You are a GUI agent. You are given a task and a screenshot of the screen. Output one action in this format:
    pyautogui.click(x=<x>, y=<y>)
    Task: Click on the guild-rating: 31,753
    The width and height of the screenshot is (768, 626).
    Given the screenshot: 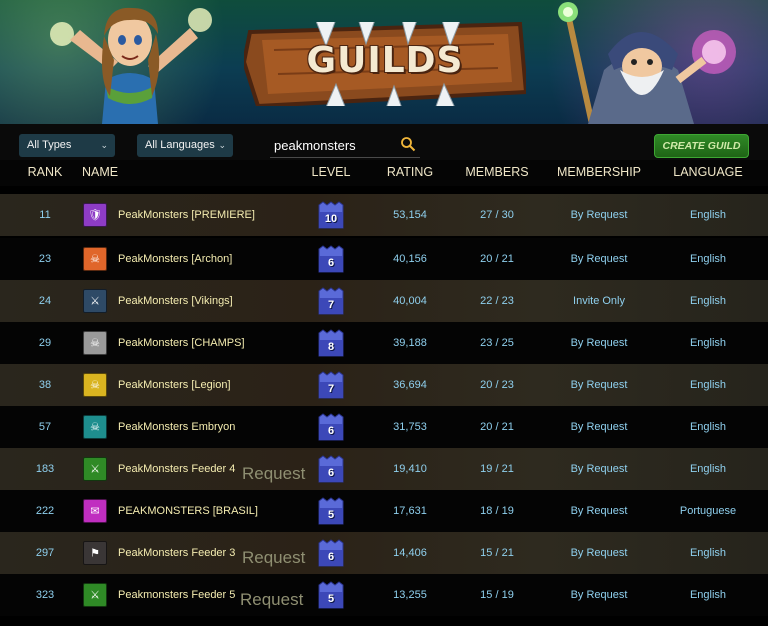 What is the action you would take?
    pyautogui.click(x=410, y=427)
    